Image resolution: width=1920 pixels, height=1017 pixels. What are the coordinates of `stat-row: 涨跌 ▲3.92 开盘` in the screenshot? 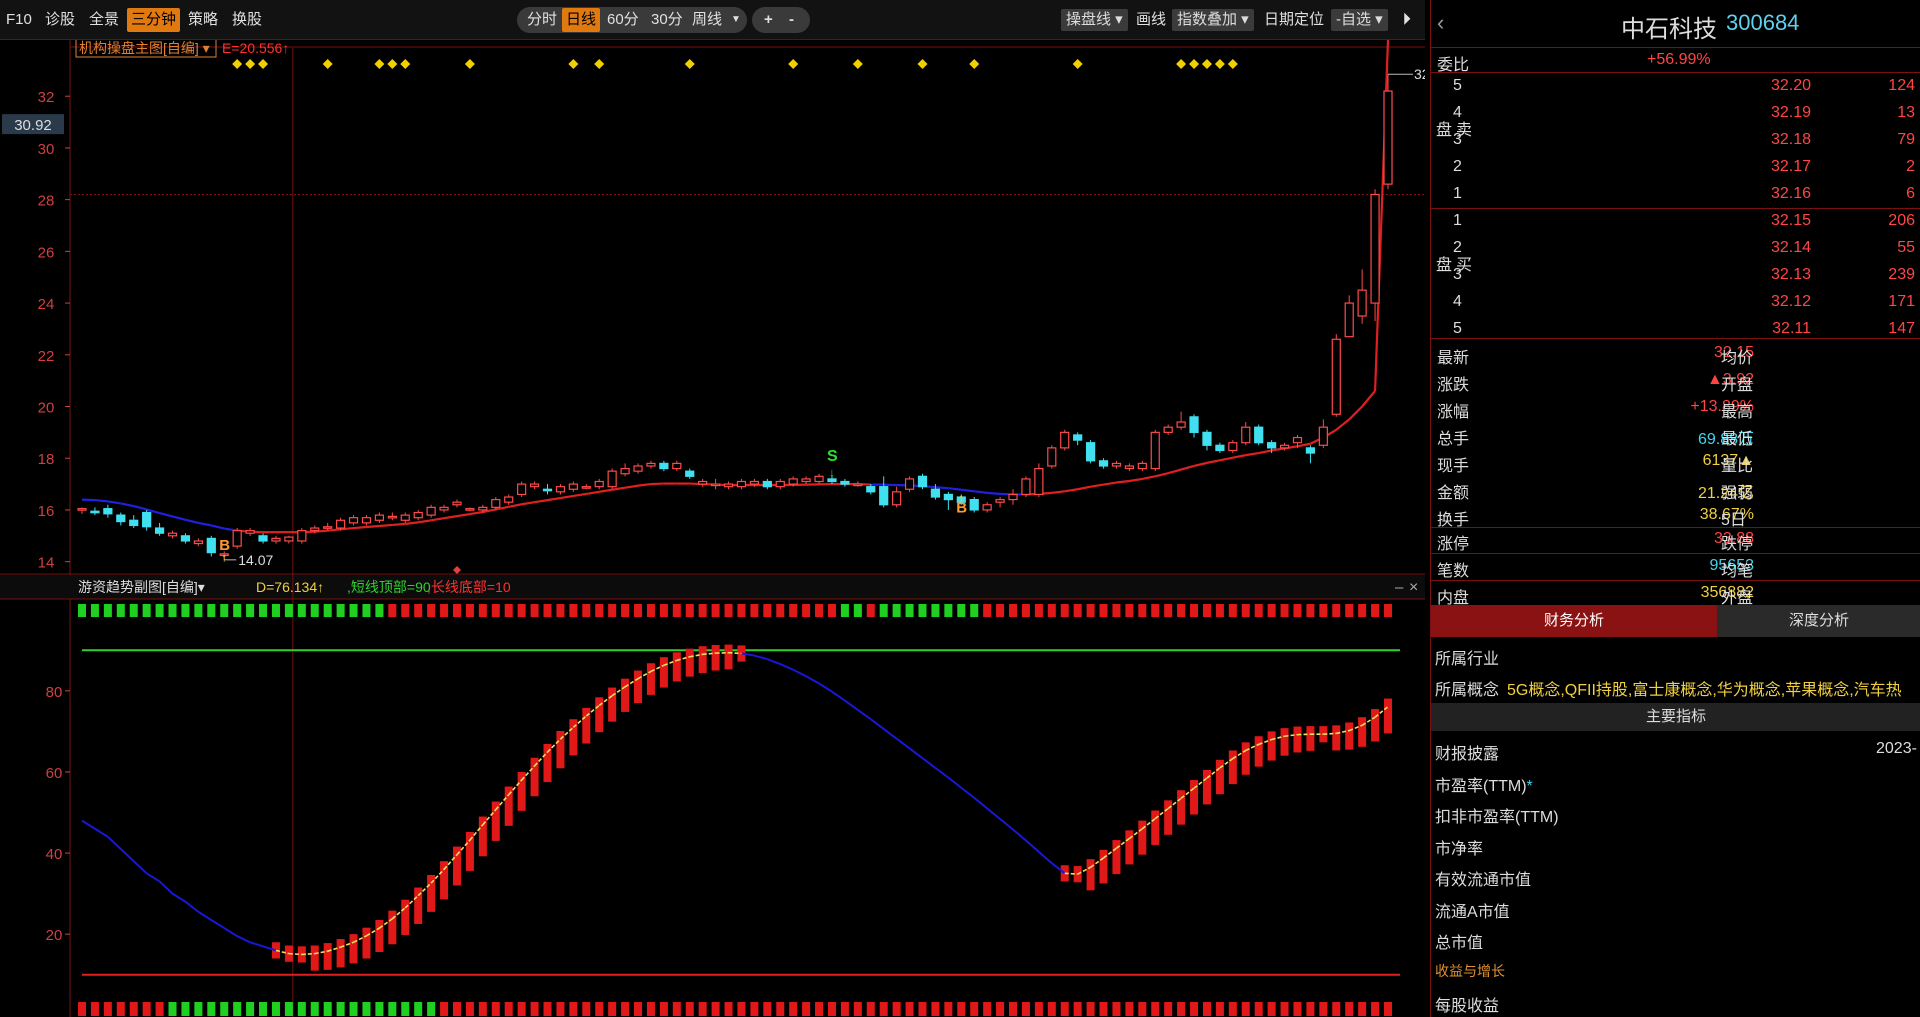 It's located at (1675, 380).